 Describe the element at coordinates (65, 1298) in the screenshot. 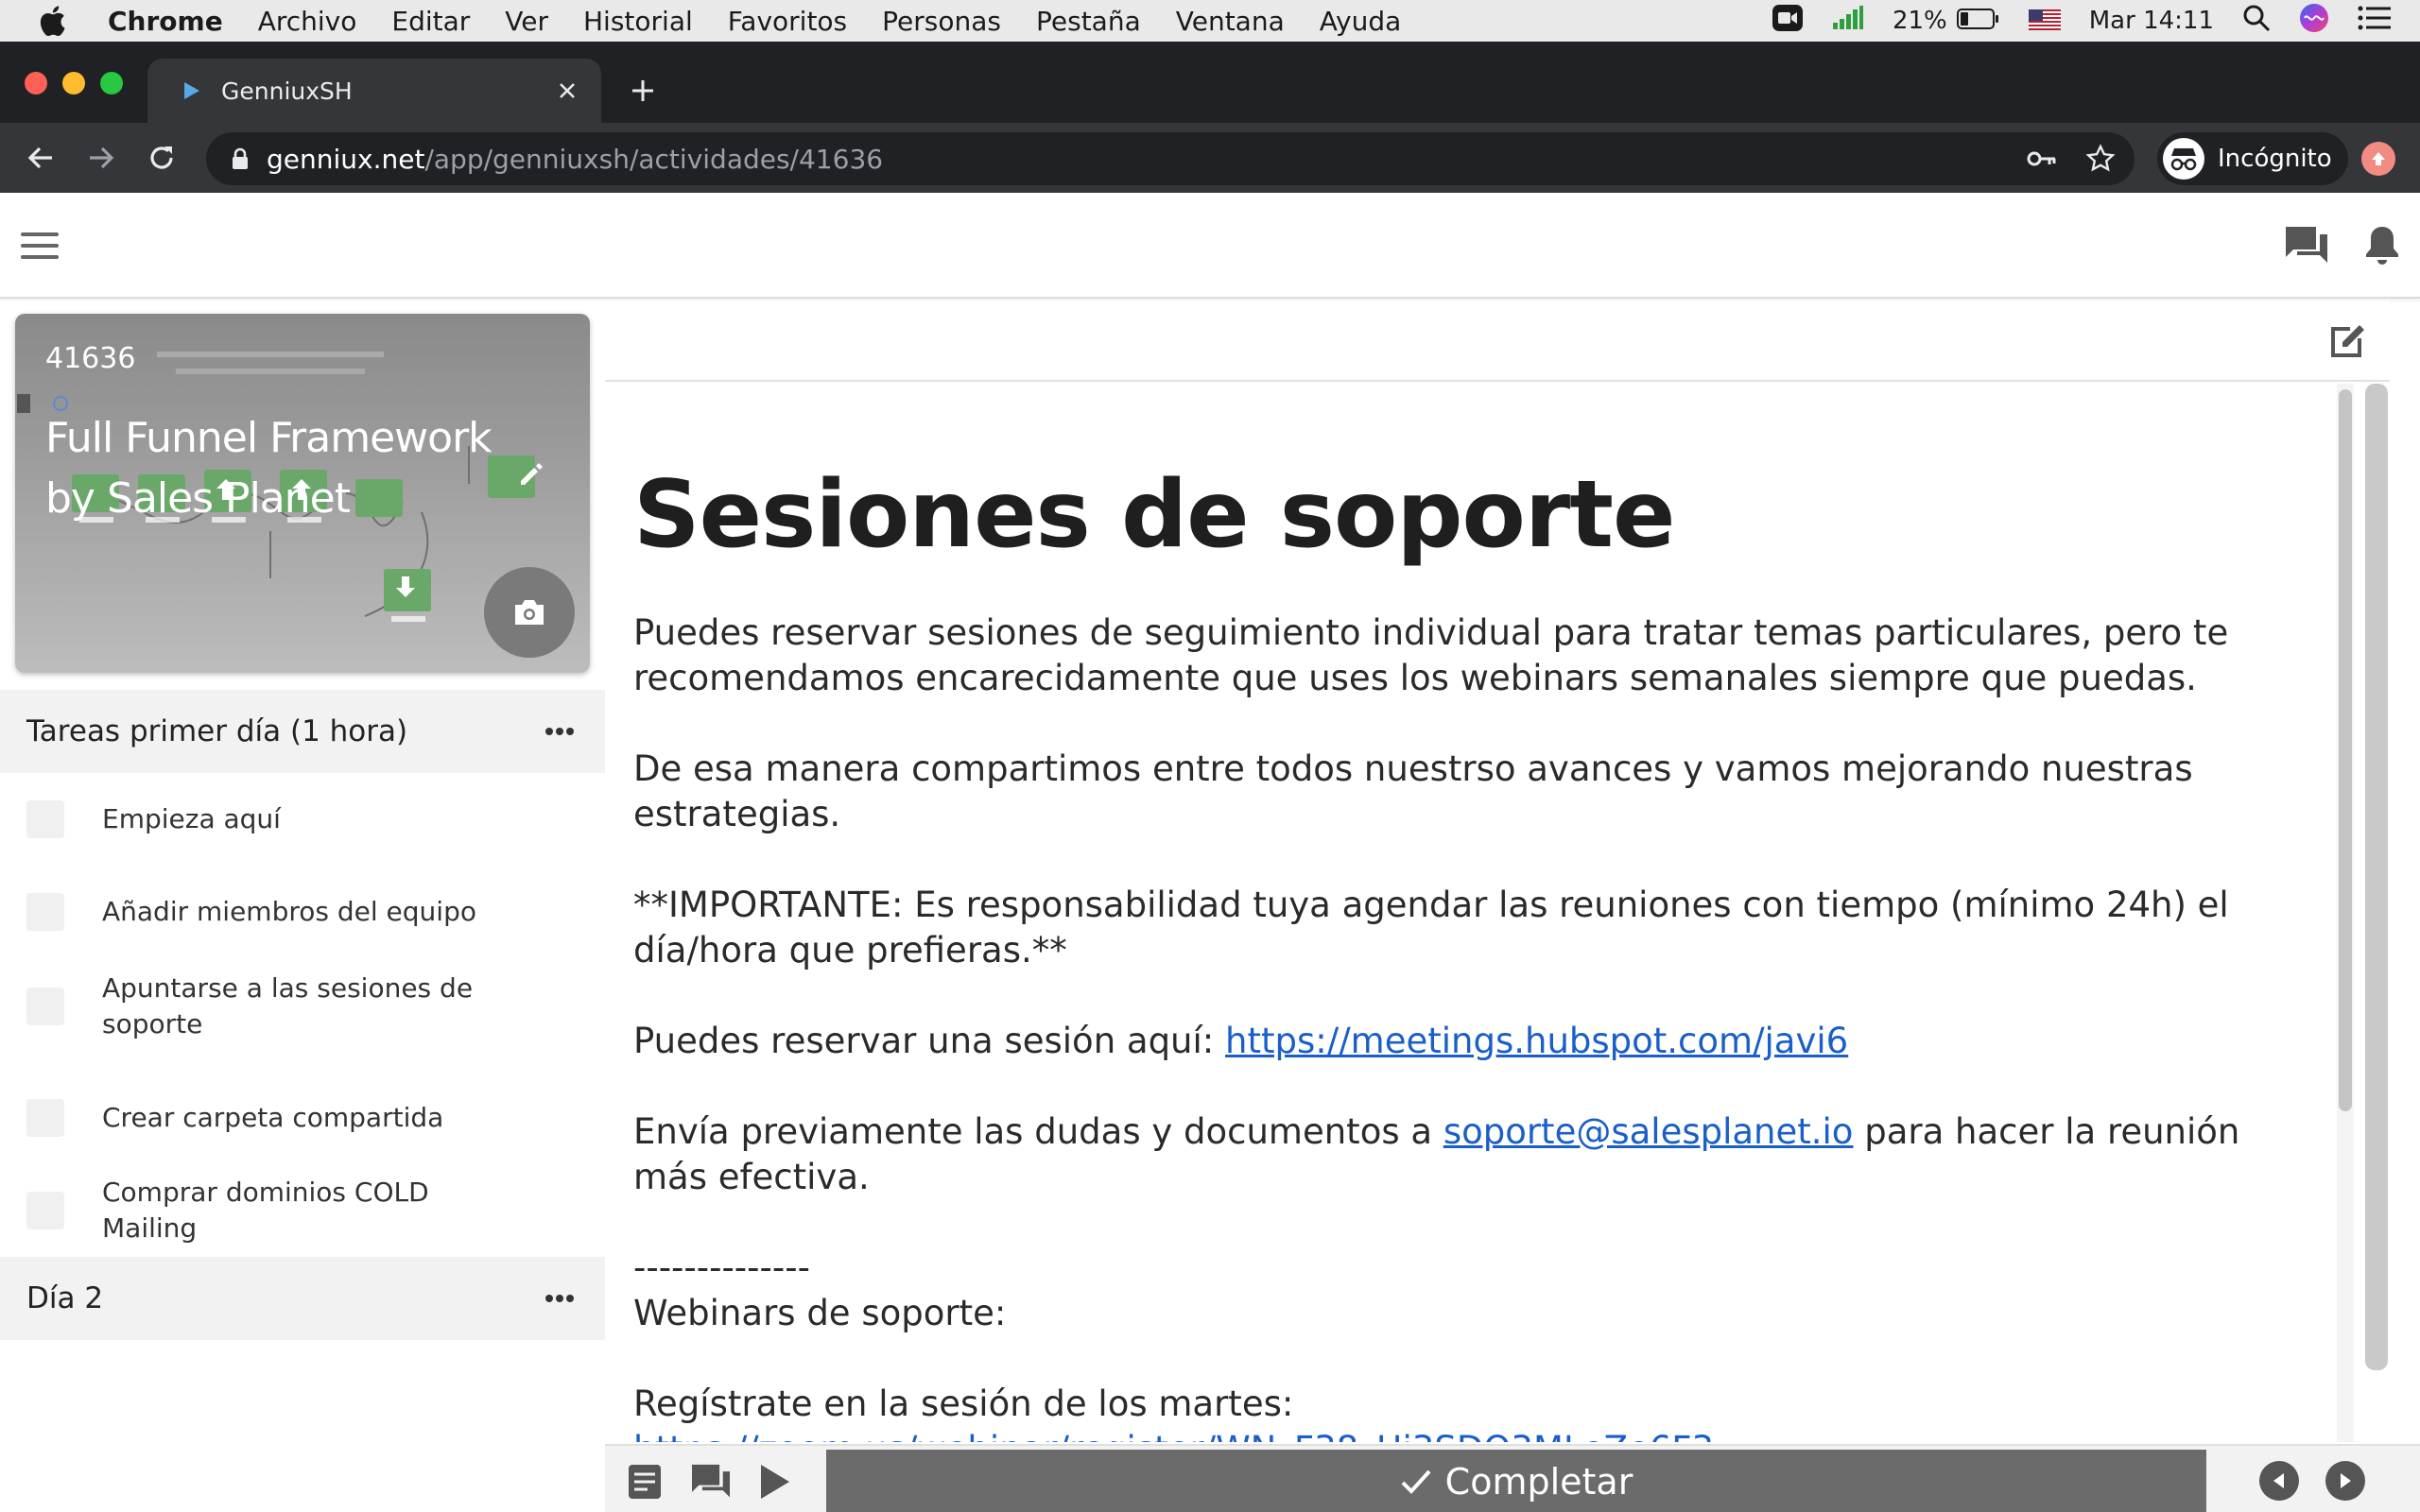

I see `task-section-title: Día 2` at that location.